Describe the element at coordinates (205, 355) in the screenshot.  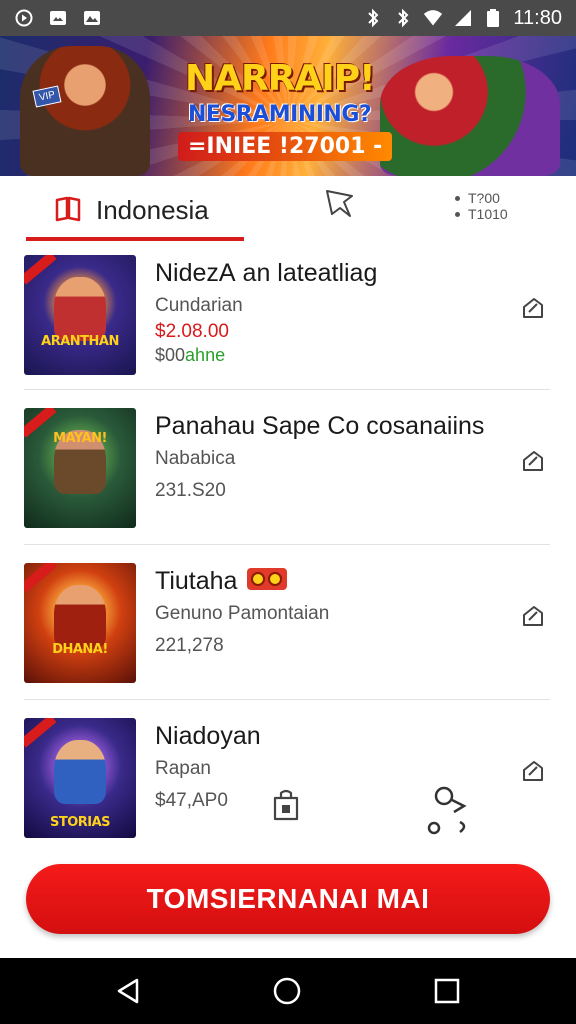
I see `price-green-text: ahne` at that location.